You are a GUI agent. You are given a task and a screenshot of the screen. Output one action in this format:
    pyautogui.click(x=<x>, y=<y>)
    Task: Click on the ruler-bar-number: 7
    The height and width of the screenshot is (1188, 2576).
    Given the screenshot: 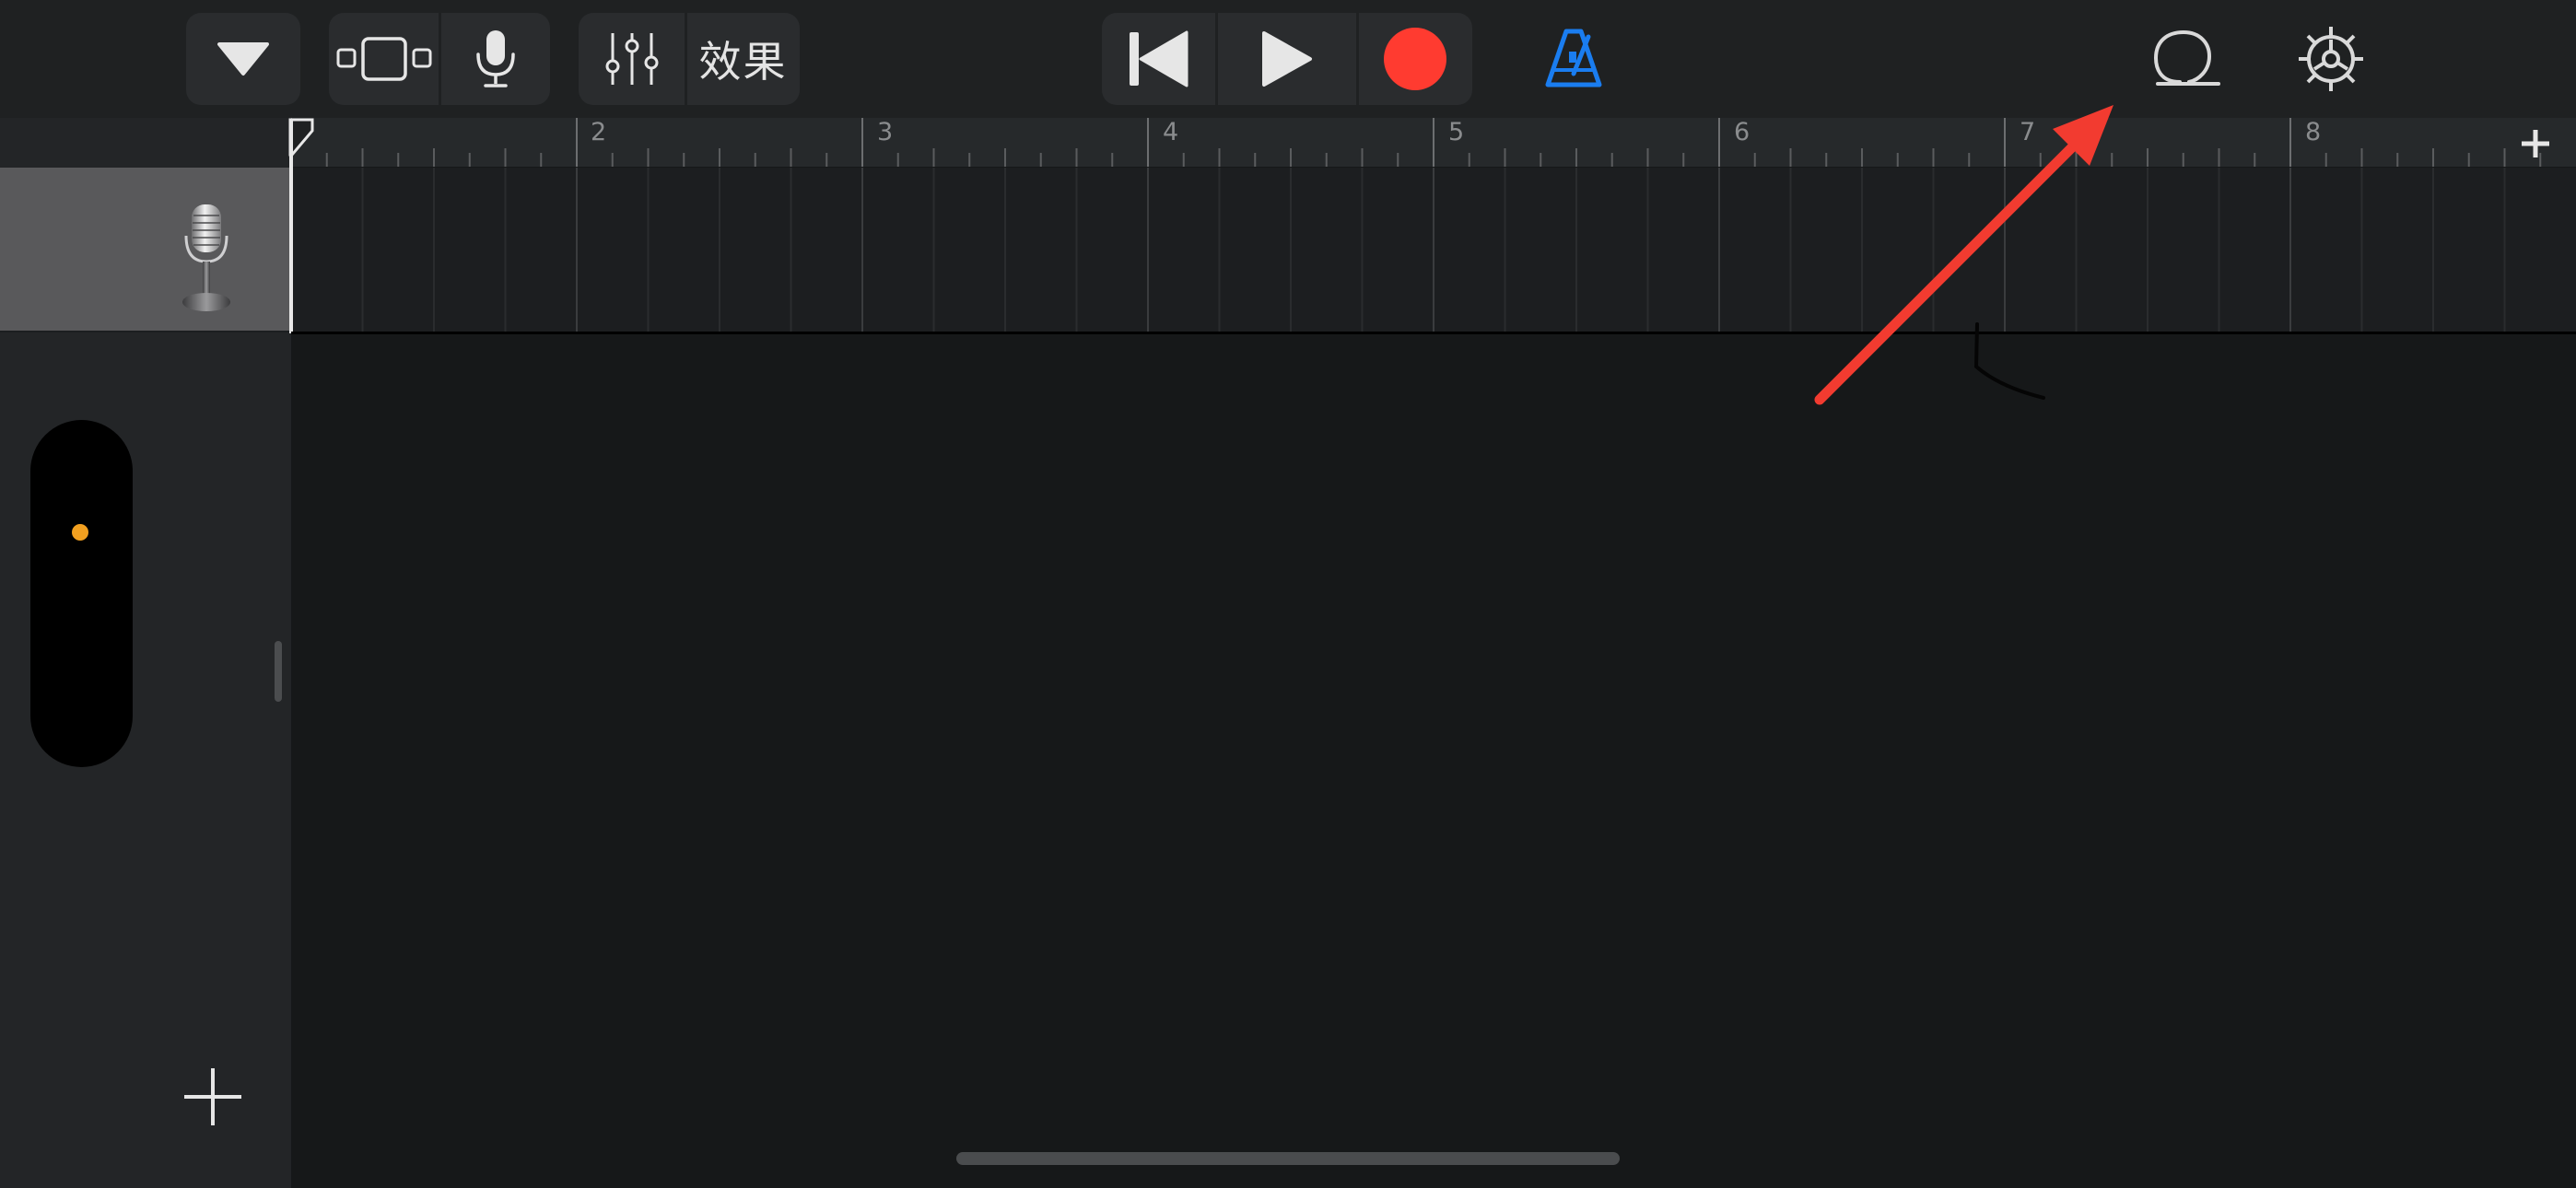 What is the action you would take?
    pyautogui.click(x=2028, y=132)
    